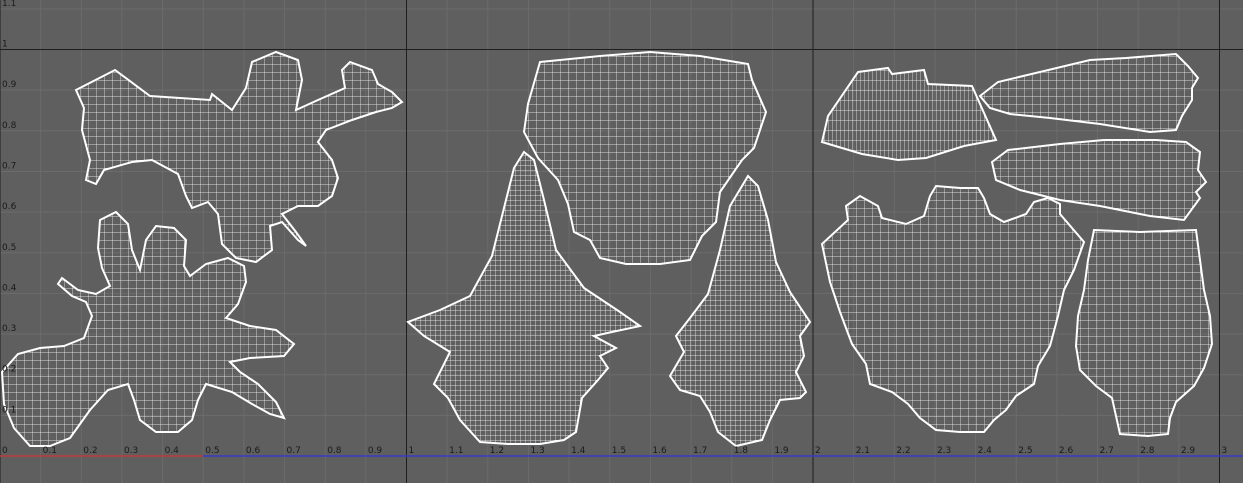 The image size is (1243, 483). What do you see at coordinates (9, 288) in the screenshot?
I see `v-tick-label: 0.4` at bounding box center [9, 288].